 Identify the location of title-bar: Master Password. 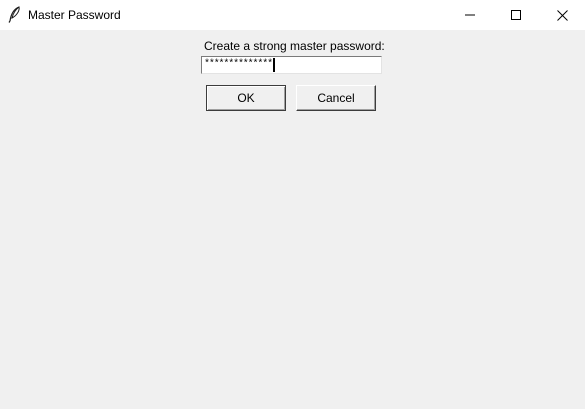
(292, 15).